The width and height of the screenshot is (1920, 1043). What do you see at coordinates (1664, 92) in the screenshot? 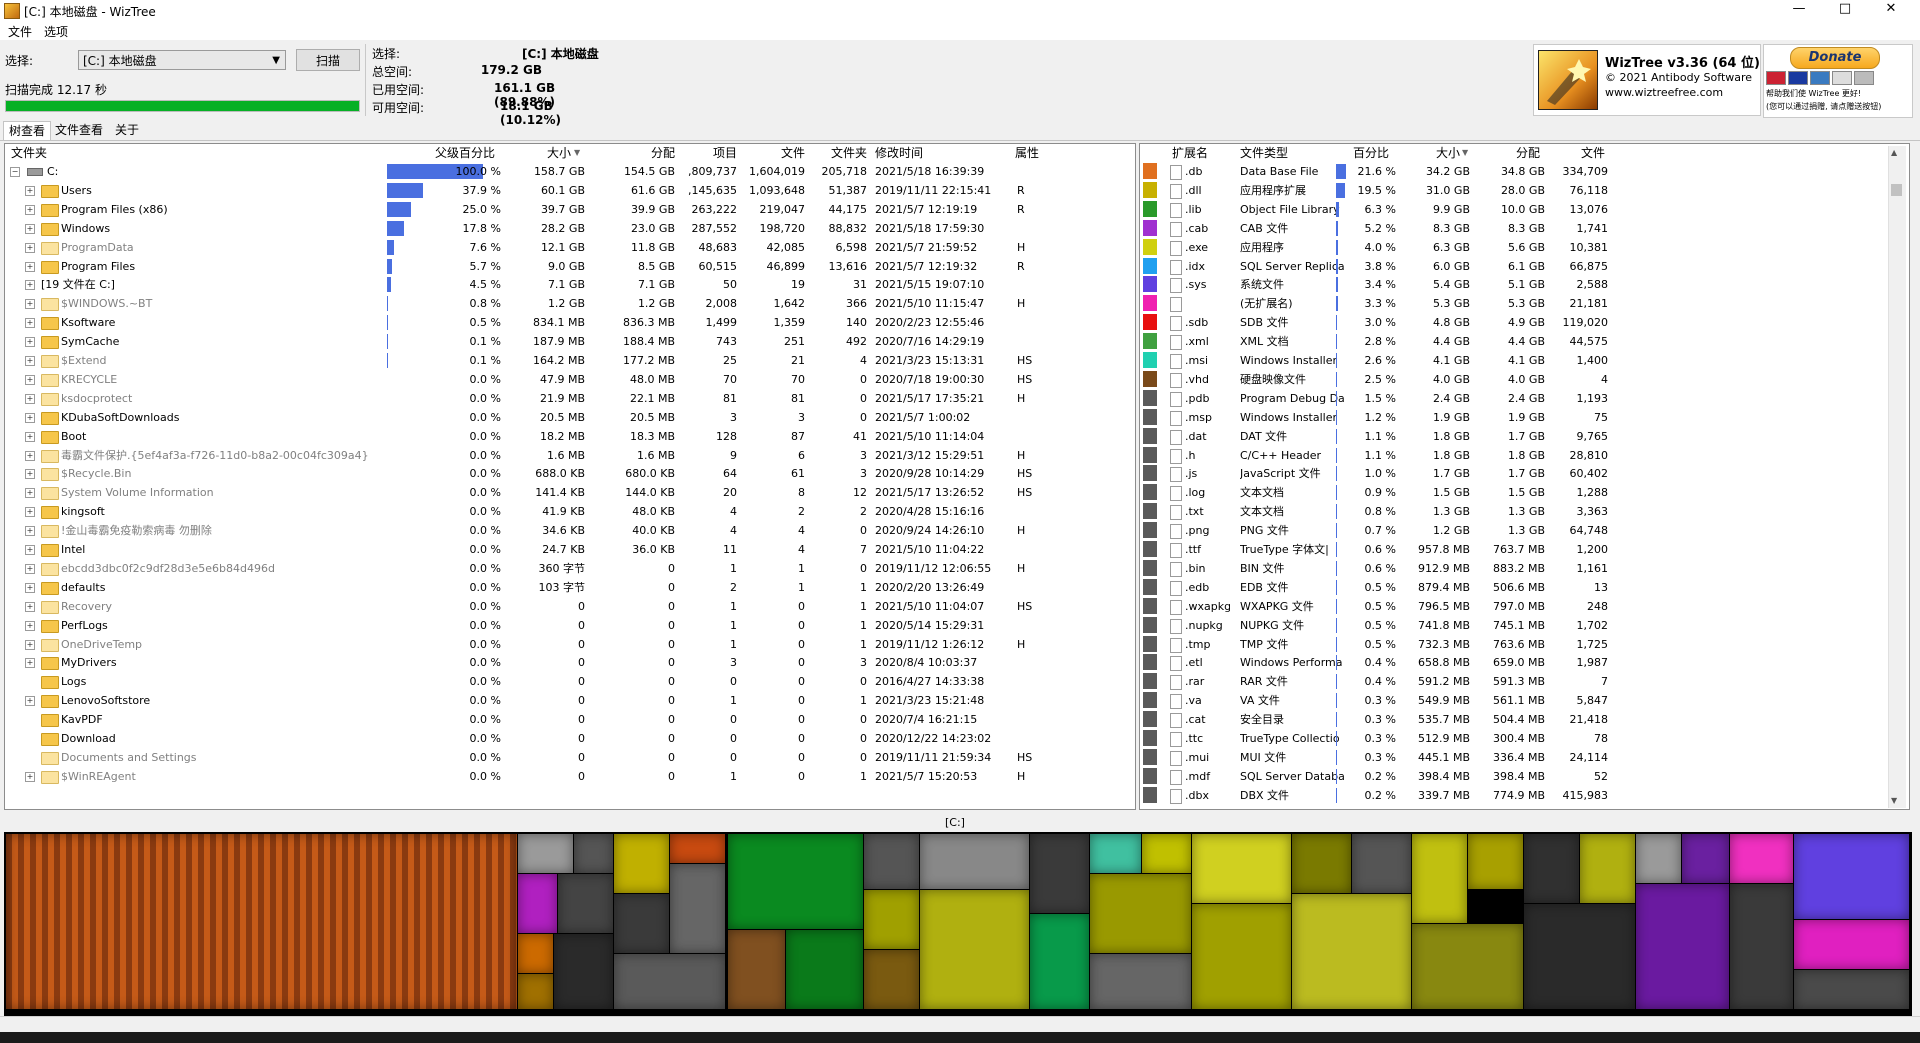
I see `website-link: www.wiztreefree.com` at bounding box center [1664, 92].